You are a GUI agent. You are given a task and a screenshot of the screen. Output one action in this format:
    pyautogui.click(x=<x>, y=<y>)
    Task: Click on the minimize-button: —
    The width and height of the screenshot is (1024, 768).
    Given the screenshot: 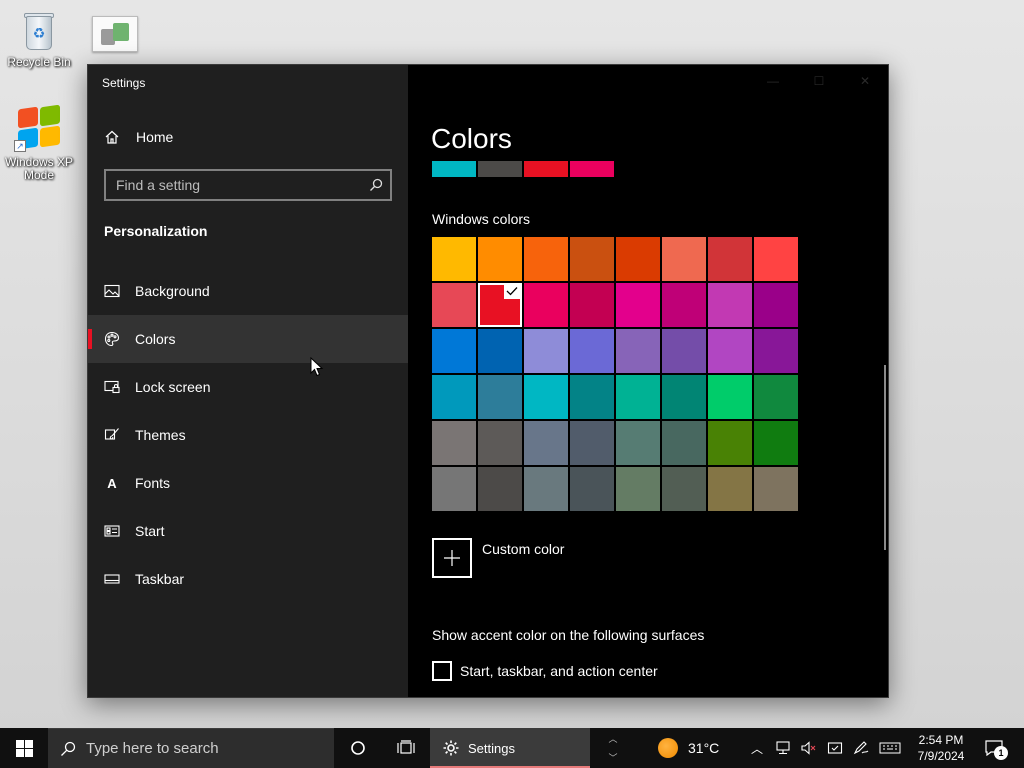 What is the action you would take?
    pyautogui.click(x=773, y=81)
    